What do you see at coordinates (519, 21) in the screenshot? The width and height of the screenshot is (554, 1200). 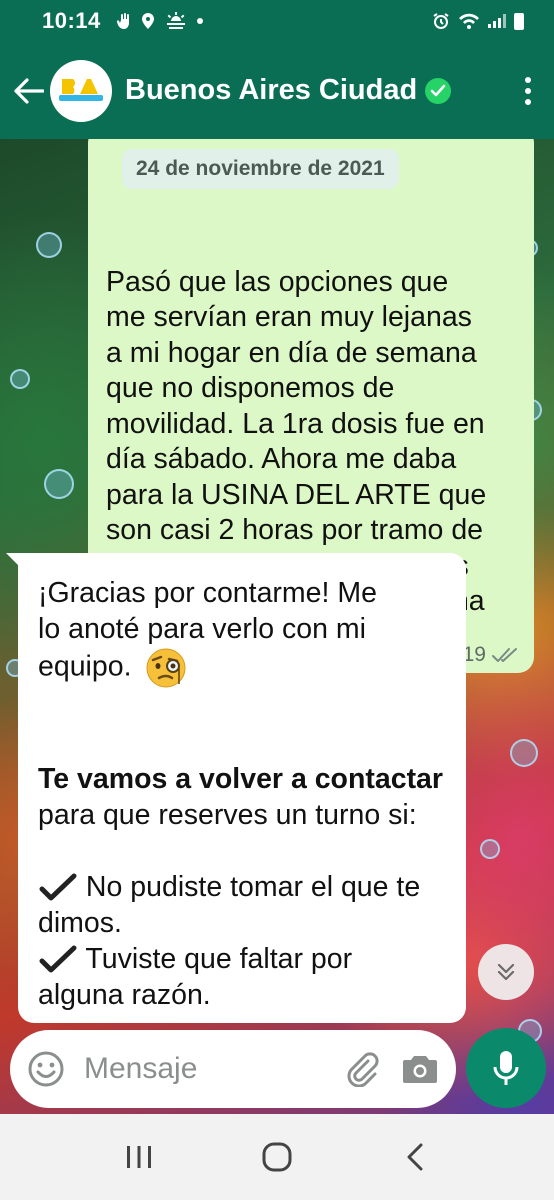 I see `battery-icon` at bounding box center [519, 21].